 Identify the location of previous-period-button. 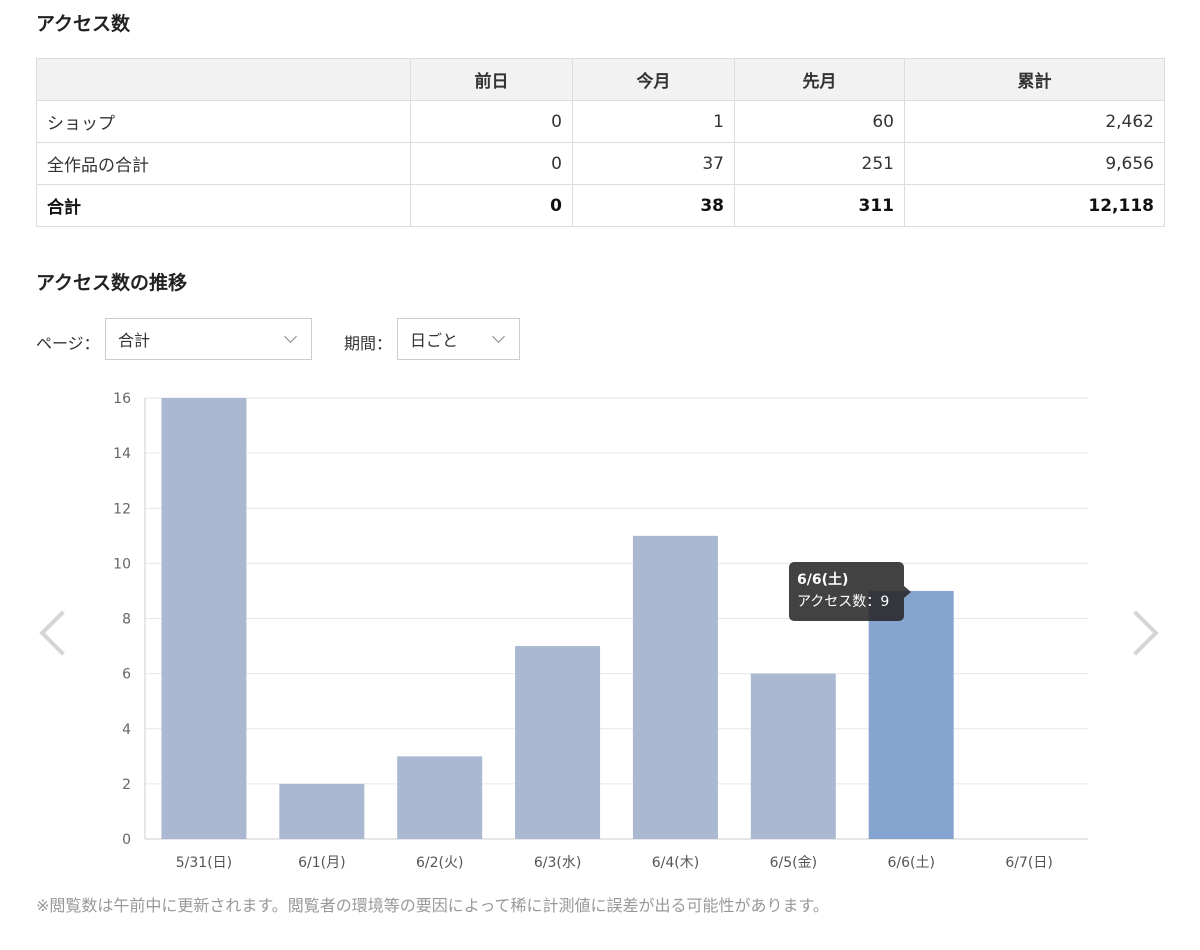
(57, 633).